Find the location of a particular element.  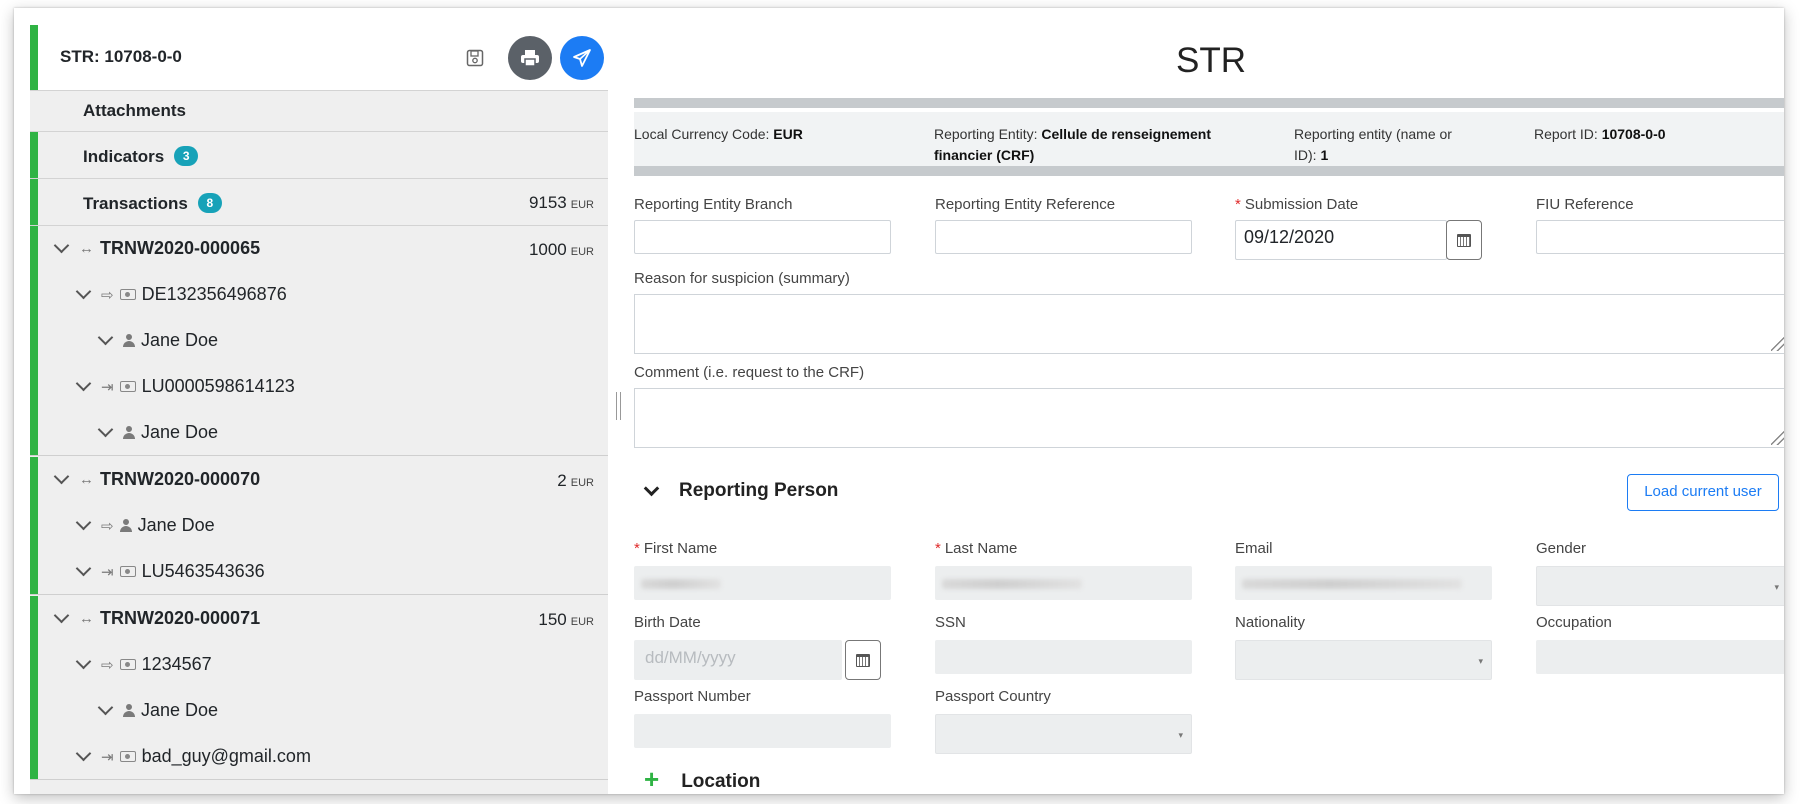

birth-date-label: Birth Date is located at coordinates (667, 622).